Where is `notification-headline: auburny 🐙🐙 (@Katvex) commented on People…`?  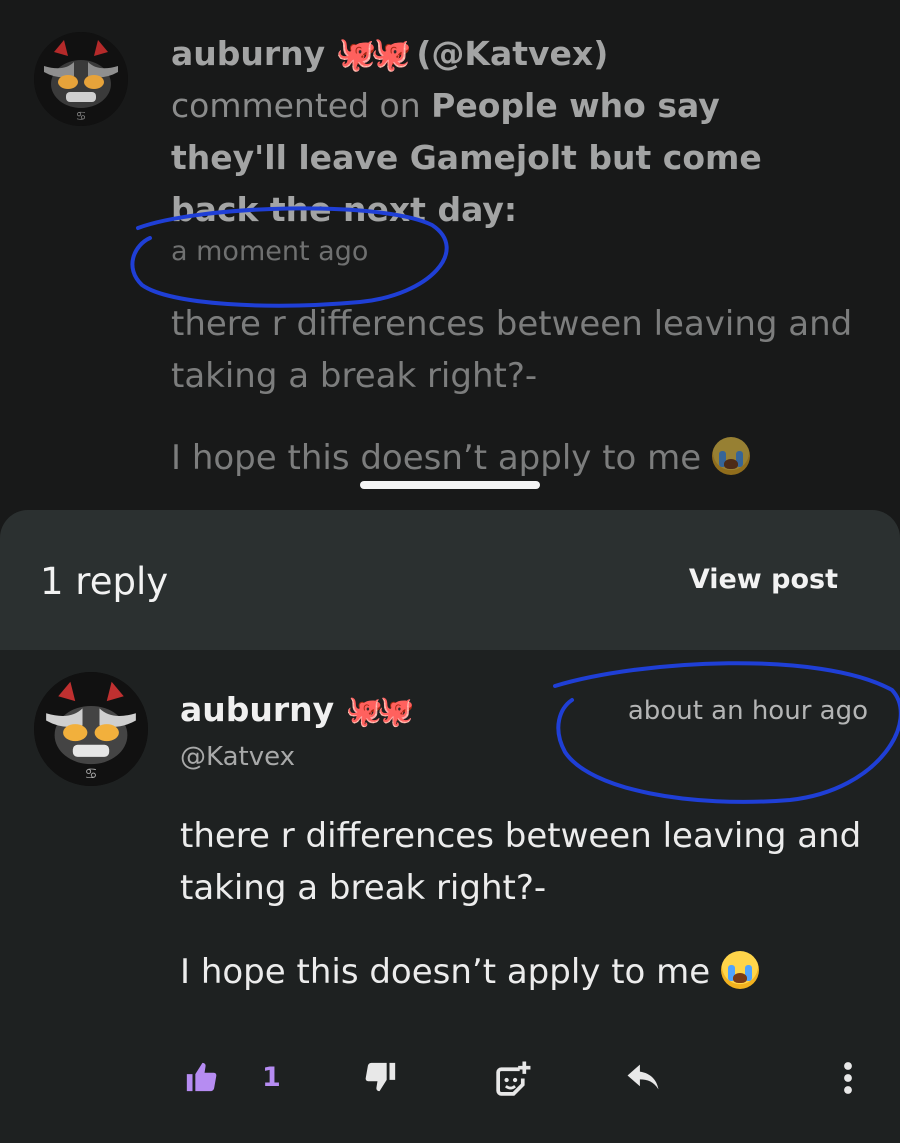 notification-headline: auburny 🐙🐙 (@Katvex) commented on People… is located at coordinates (496, 132).